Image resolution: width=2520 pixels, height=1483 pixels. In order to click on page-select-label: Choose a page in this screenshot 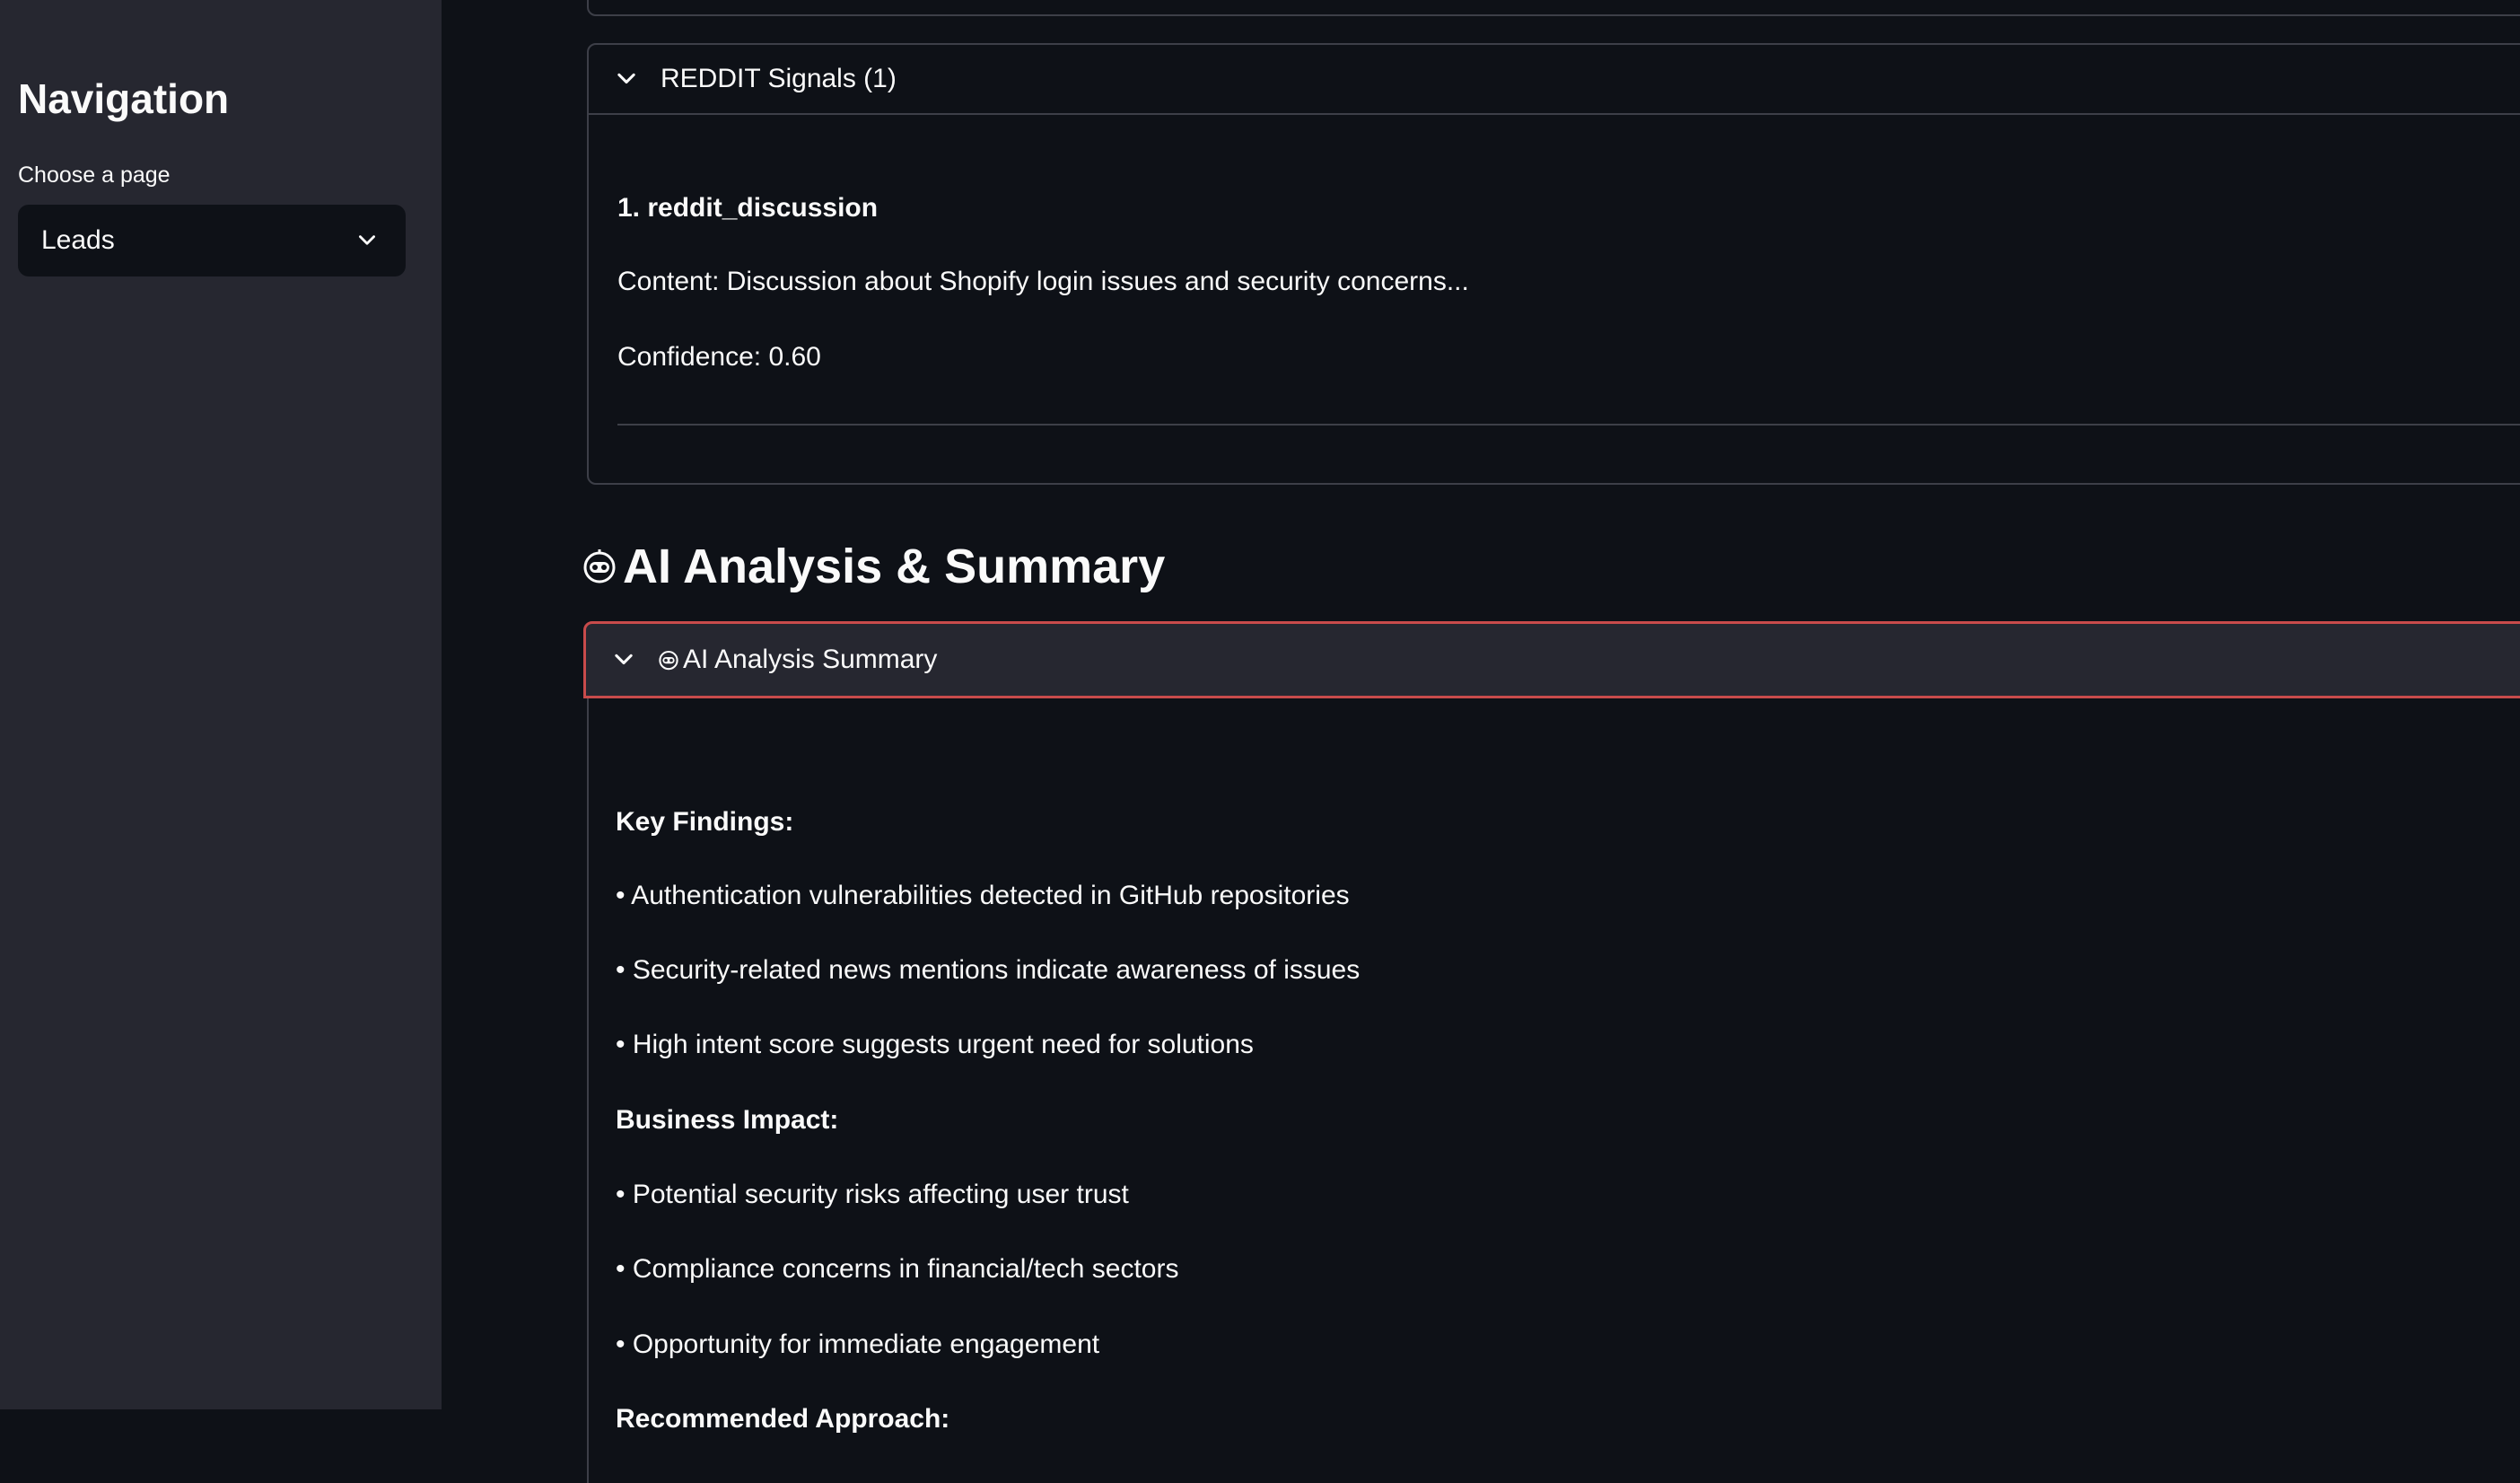, I will do `click(94, 175)`.